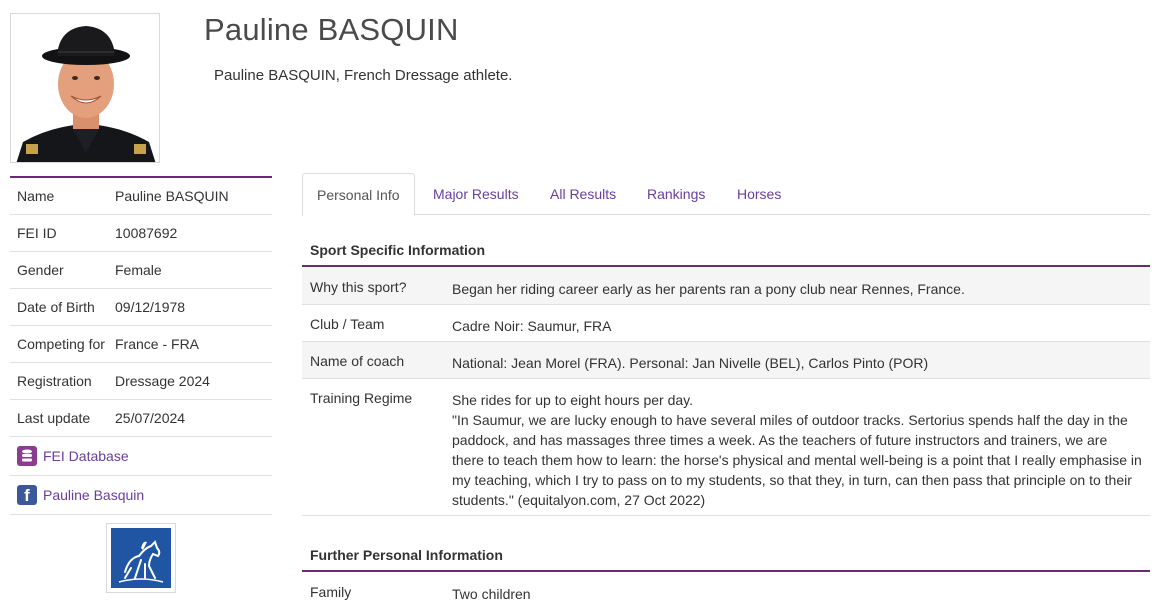 This screenshot has width=1156, height=608. I want to click on info-label: Family, so click(331, 592).